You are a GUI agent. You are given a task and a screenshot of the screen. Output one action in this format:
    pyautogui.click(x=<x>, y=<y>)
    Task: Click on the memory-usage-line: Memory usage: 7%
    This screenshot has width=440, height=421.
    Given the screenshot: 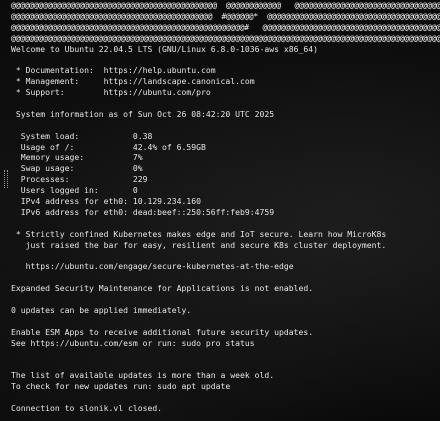 What is the action you would take?
    pyautogui.click(x=77, y=157)
    